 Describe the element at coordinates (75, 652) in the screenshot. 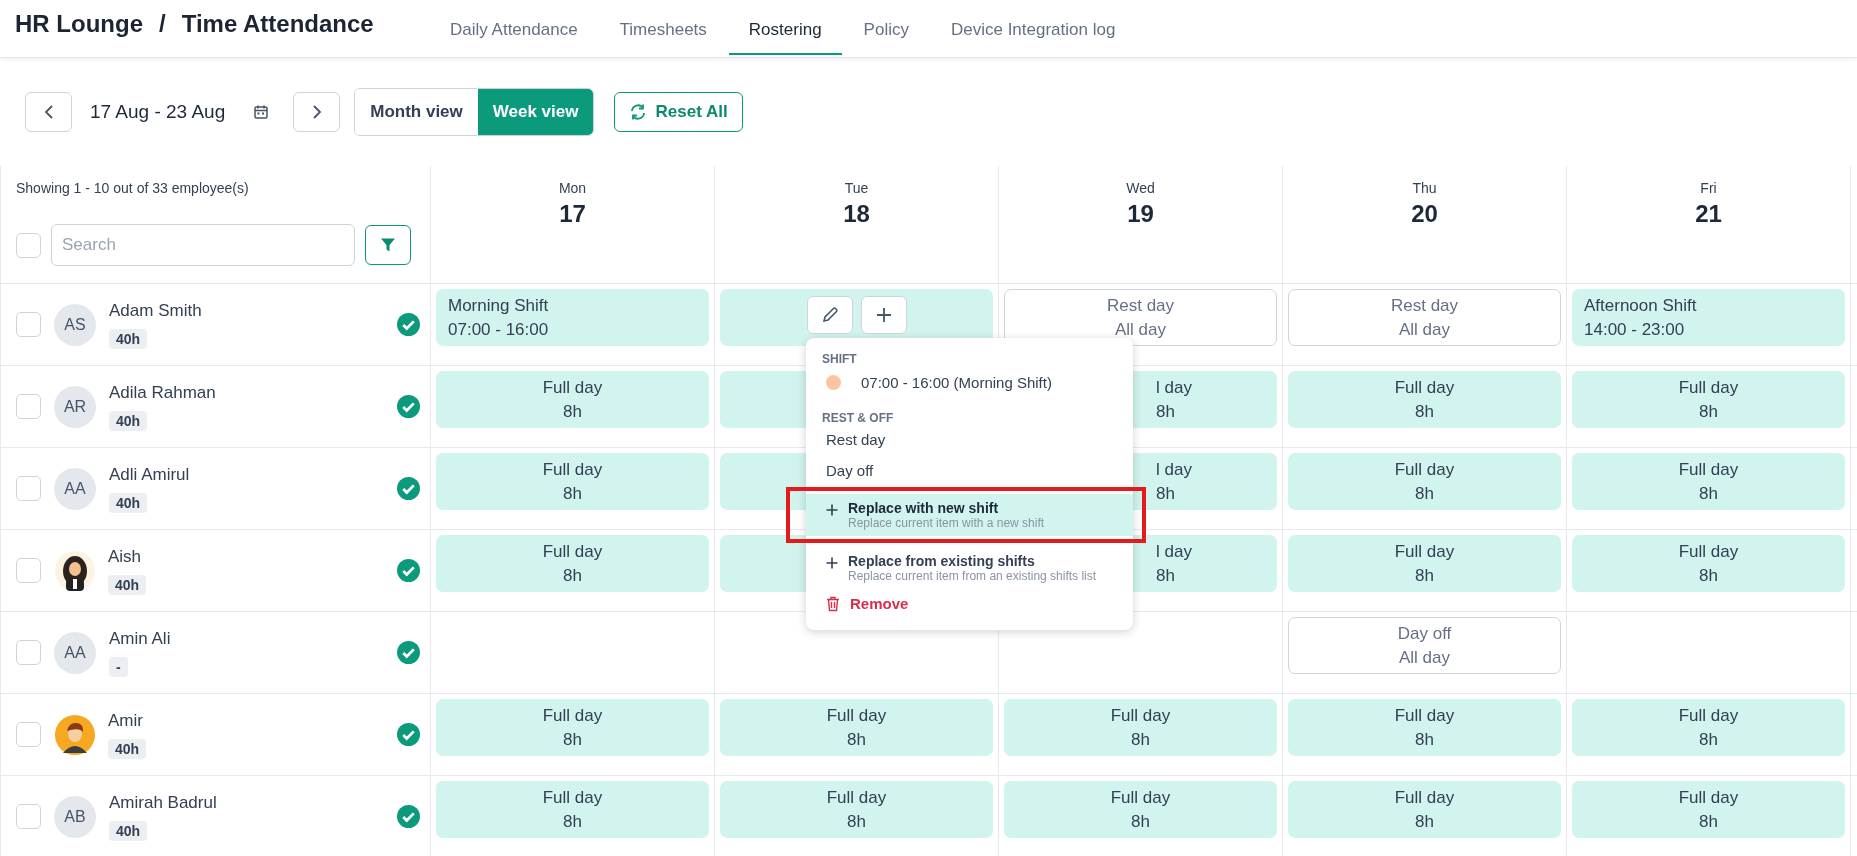

I see `avatar: AA` at that location.